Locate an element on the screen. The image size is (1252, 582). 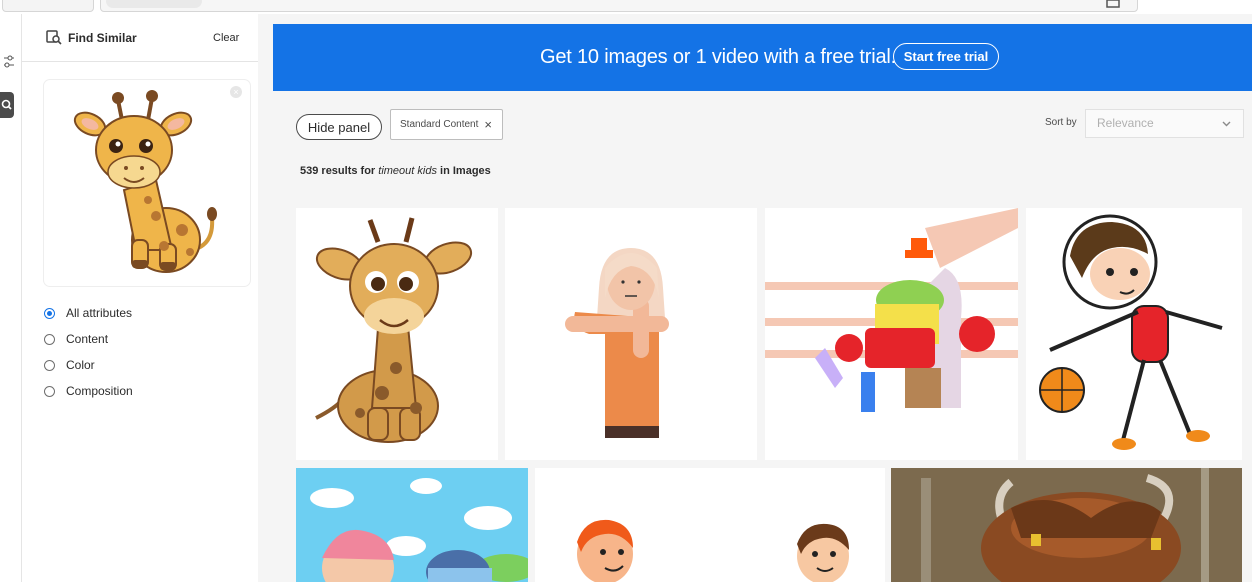
chevron-down-icon is located at coordinates (1226, 124).